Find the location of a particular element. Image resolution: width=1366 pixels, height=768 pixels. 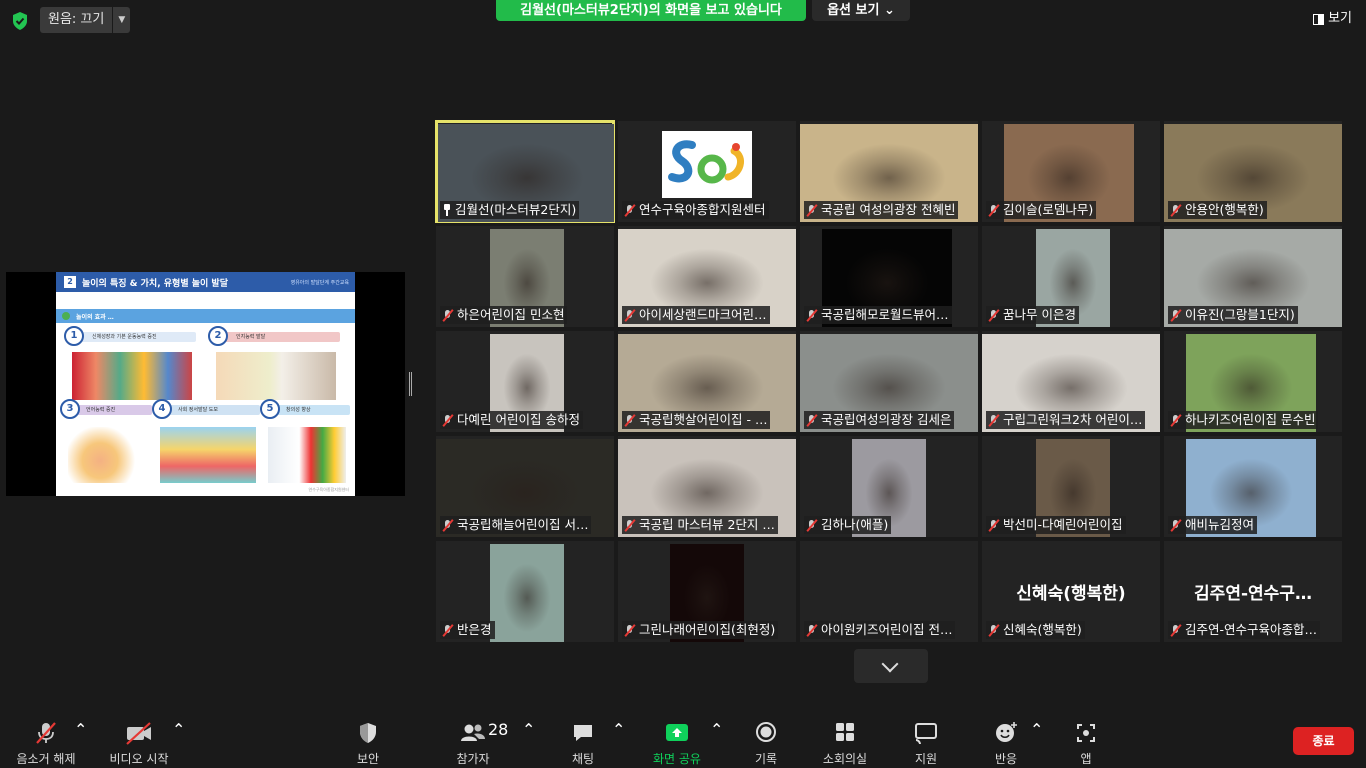

spotlight-pin-icon is located at coordinates (447, 210).